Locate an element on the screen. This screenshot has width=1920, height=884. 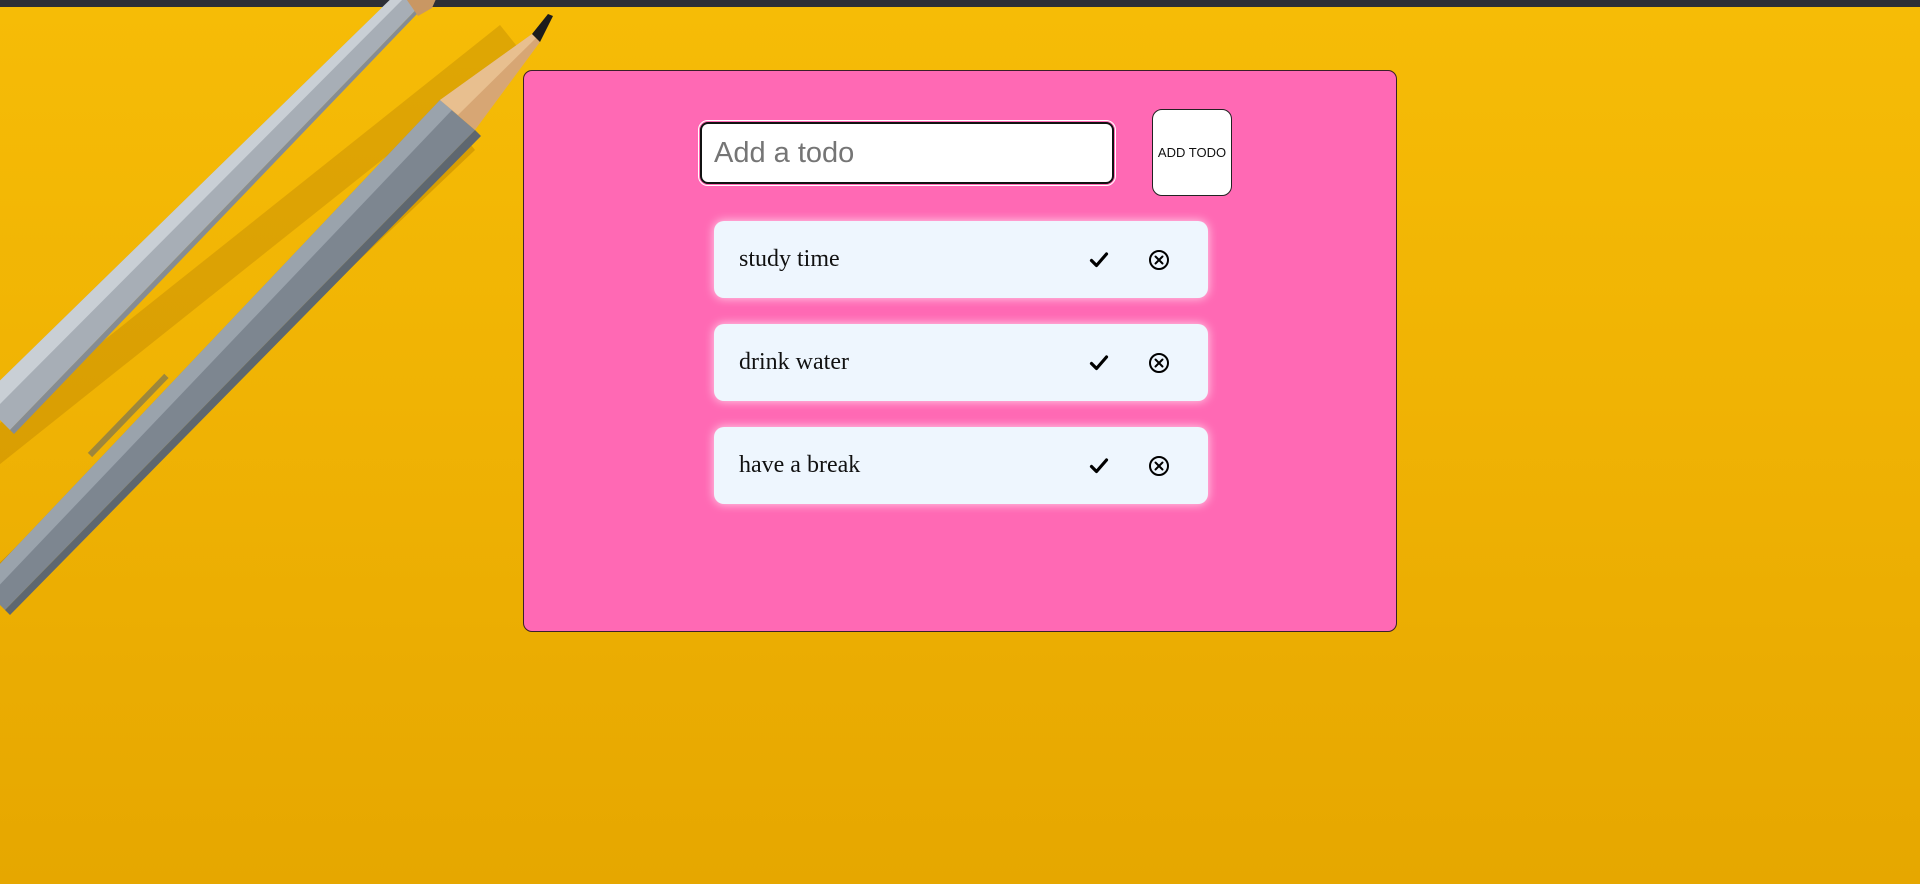
todo-item: study time is located at coordinates (961, 259).